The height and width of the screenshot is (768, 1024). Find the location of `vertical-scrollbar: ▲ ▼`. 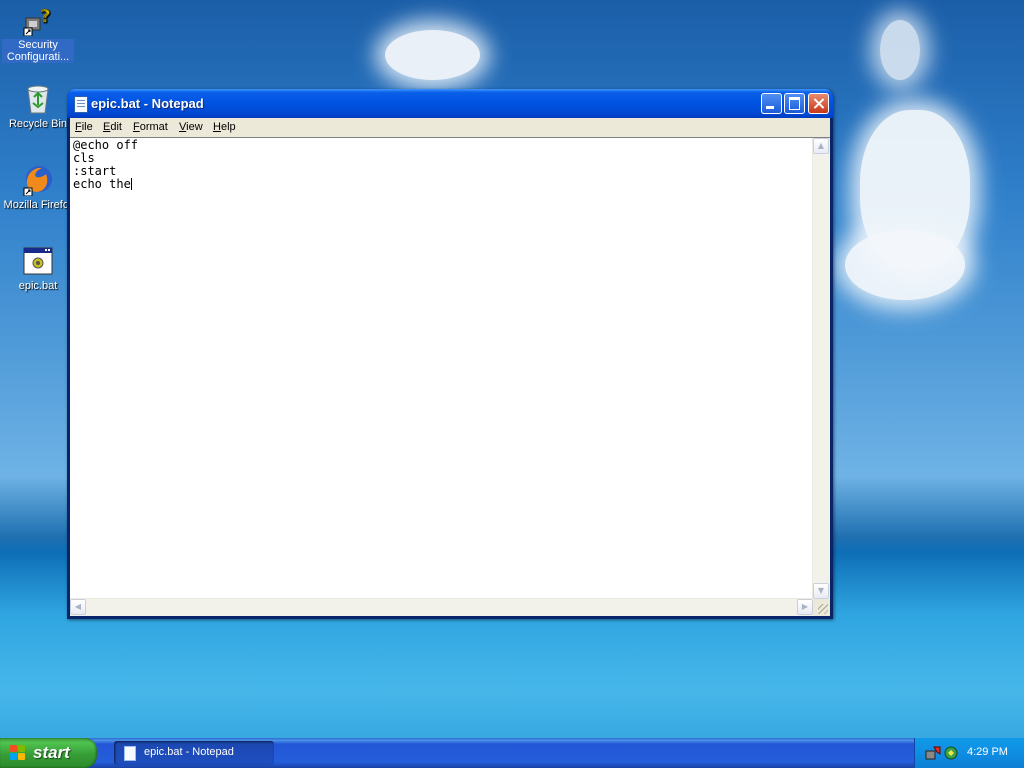

vertical-scrollbar: ▲ ▼ is located at coordinates (821, 368).